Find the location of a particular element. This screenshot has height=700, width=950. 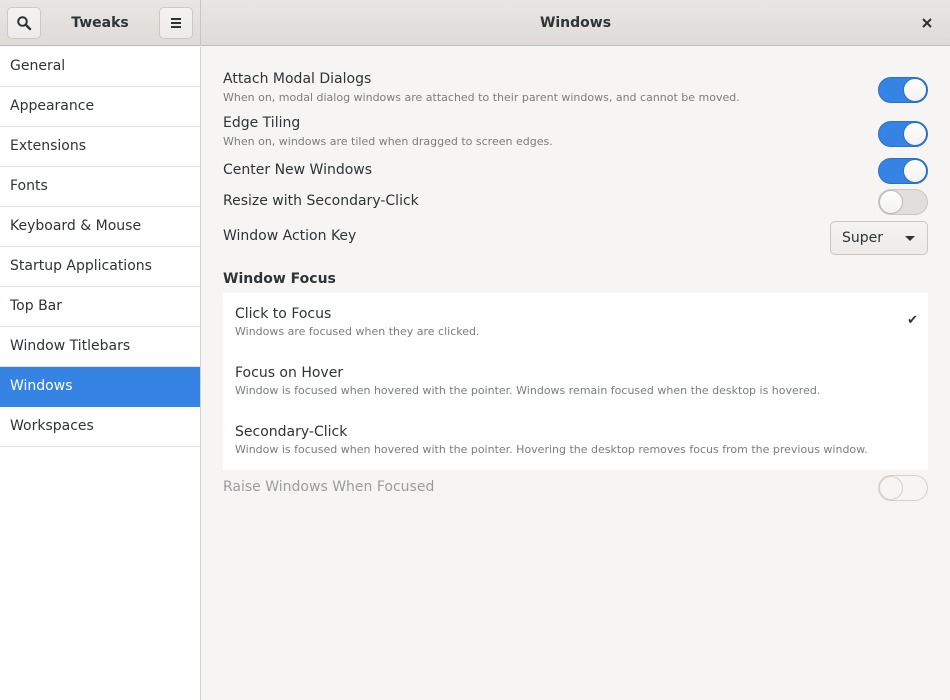

center-new-windows-label: Center New Windows is located at coordinates (298, 170).